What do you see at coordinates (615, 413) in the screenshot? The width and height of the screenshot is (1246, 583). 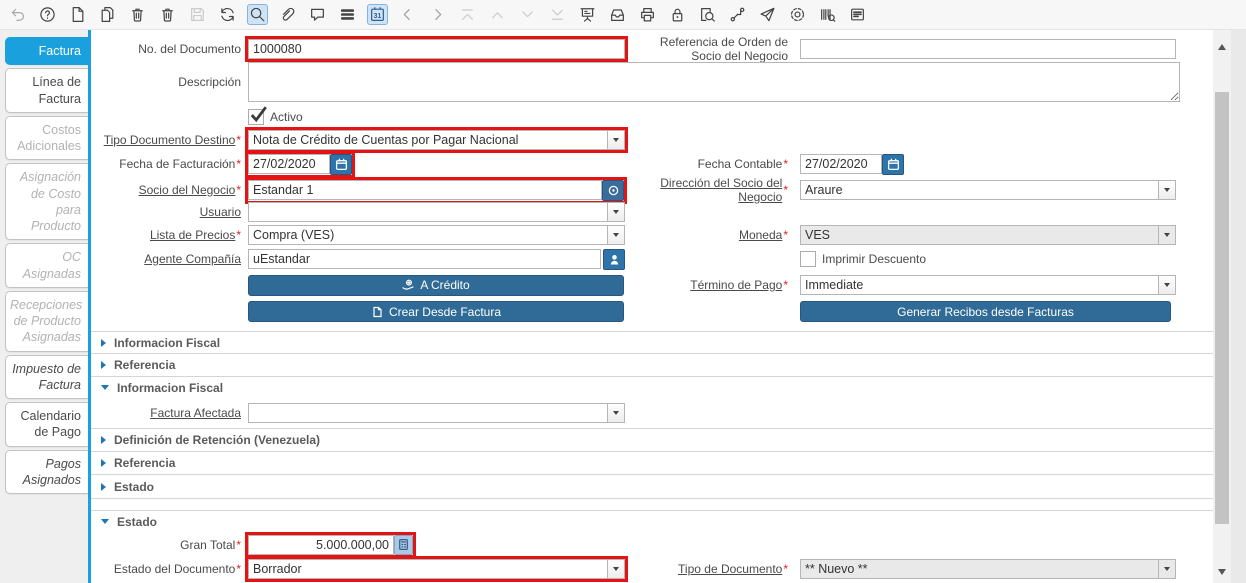 I see `affected-invoice-dropdown-button` at bounding box center [615, 413].